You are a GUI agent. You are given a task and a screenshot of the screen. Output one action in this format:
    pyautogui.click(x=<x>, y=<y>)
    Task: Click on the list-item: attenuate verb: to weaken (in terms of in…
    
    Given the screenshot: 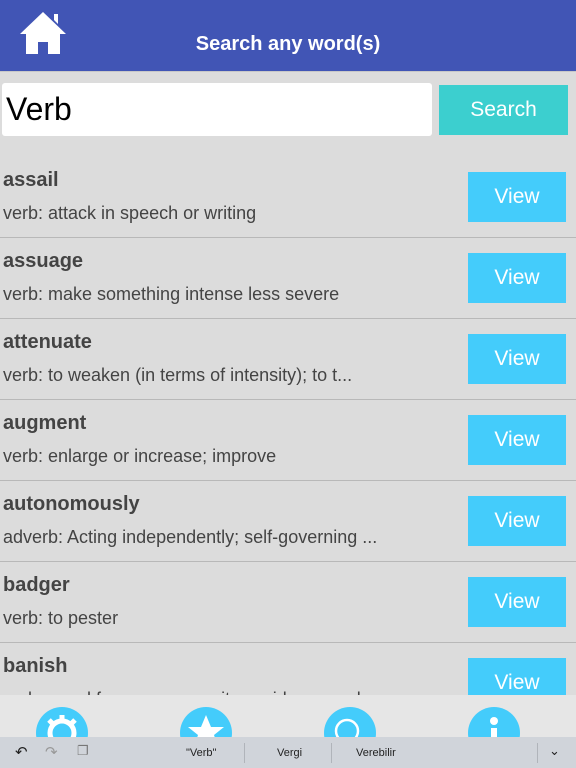 What is the action you would take?
    pyautogui.click(x=288, y=359)
    